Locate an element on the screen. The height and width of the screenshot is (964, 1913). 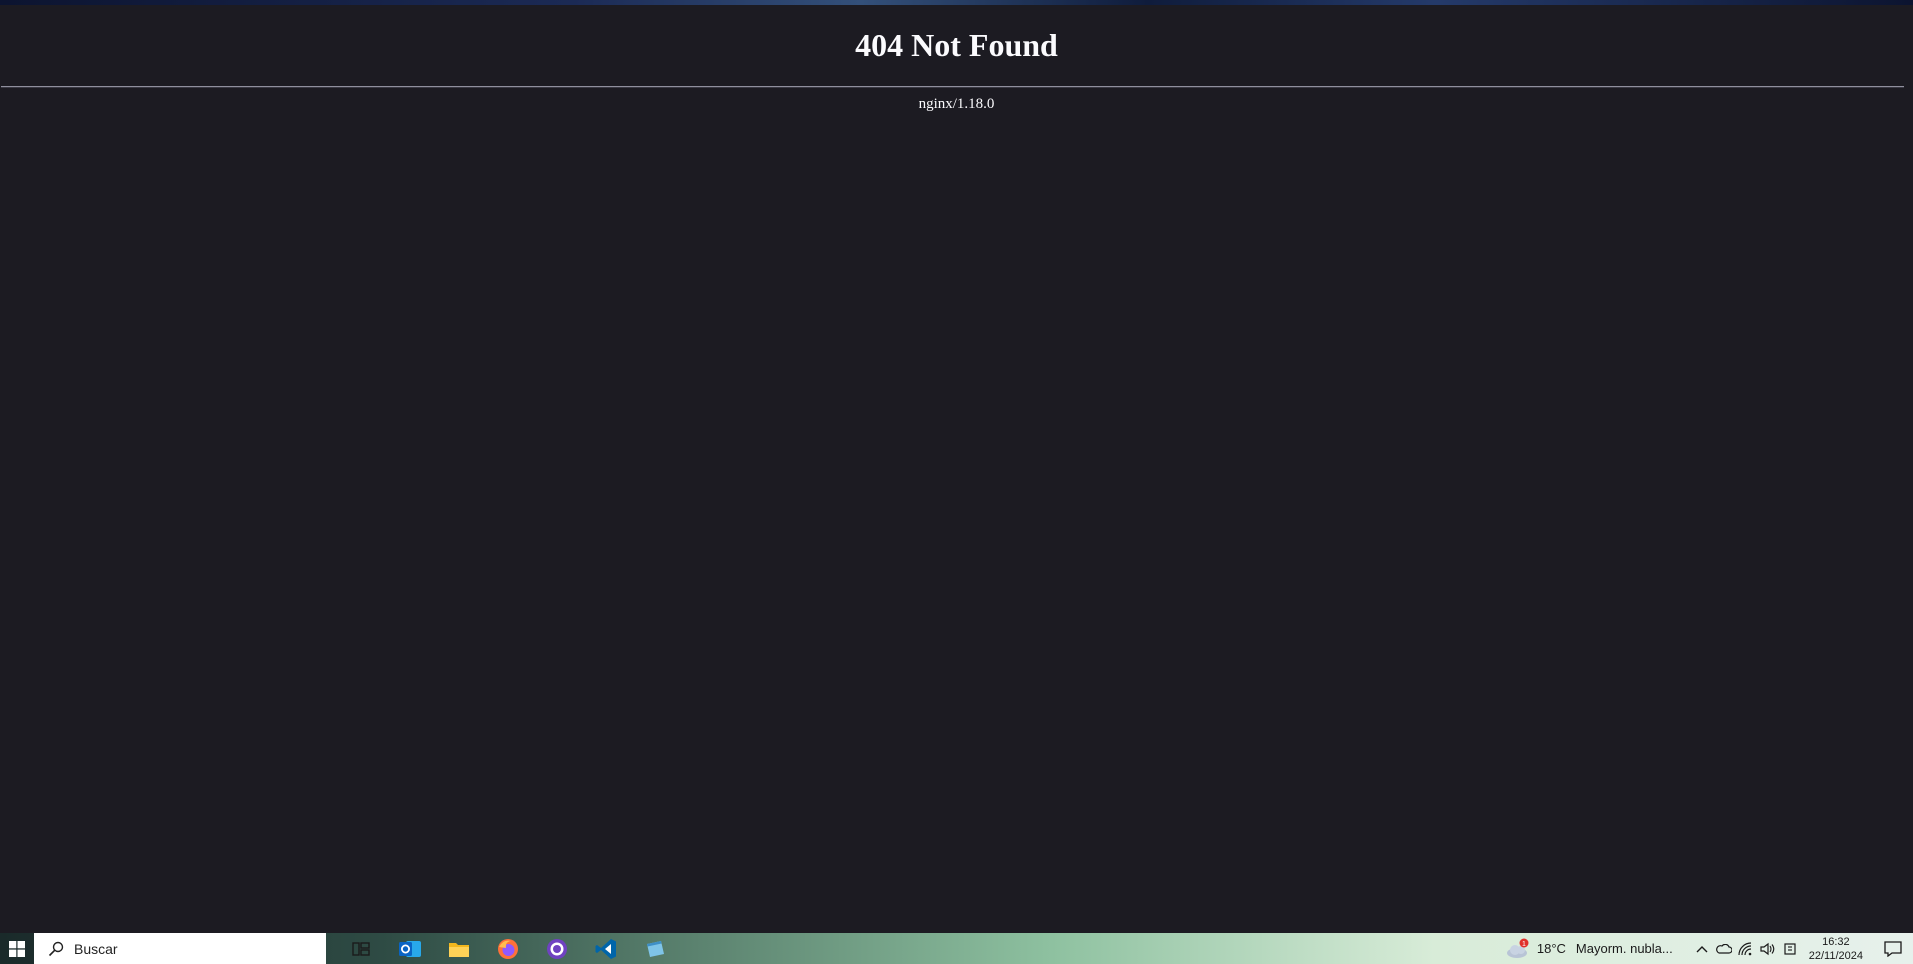
action-center-button is located at coordinates (1893, 948).